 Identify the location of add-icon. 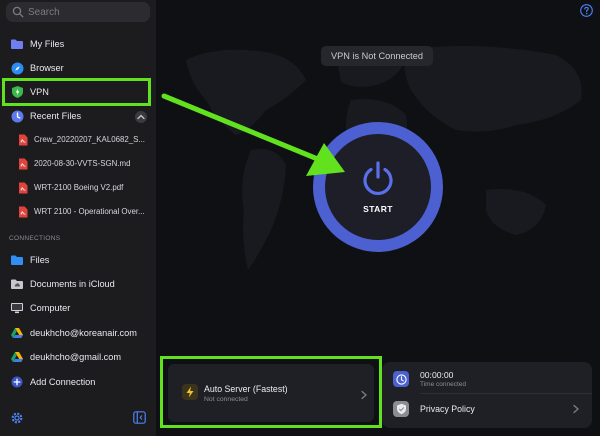
(17, 382).